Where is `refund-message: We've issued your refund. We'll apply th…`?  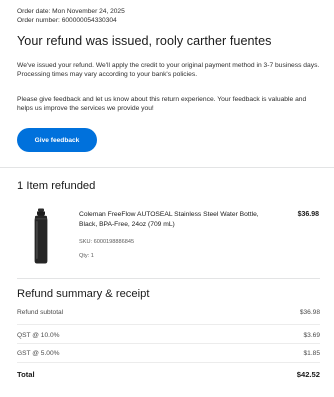 refund-message: We've issued your refund. We'll apply th… is located at coordinates (168, 70).